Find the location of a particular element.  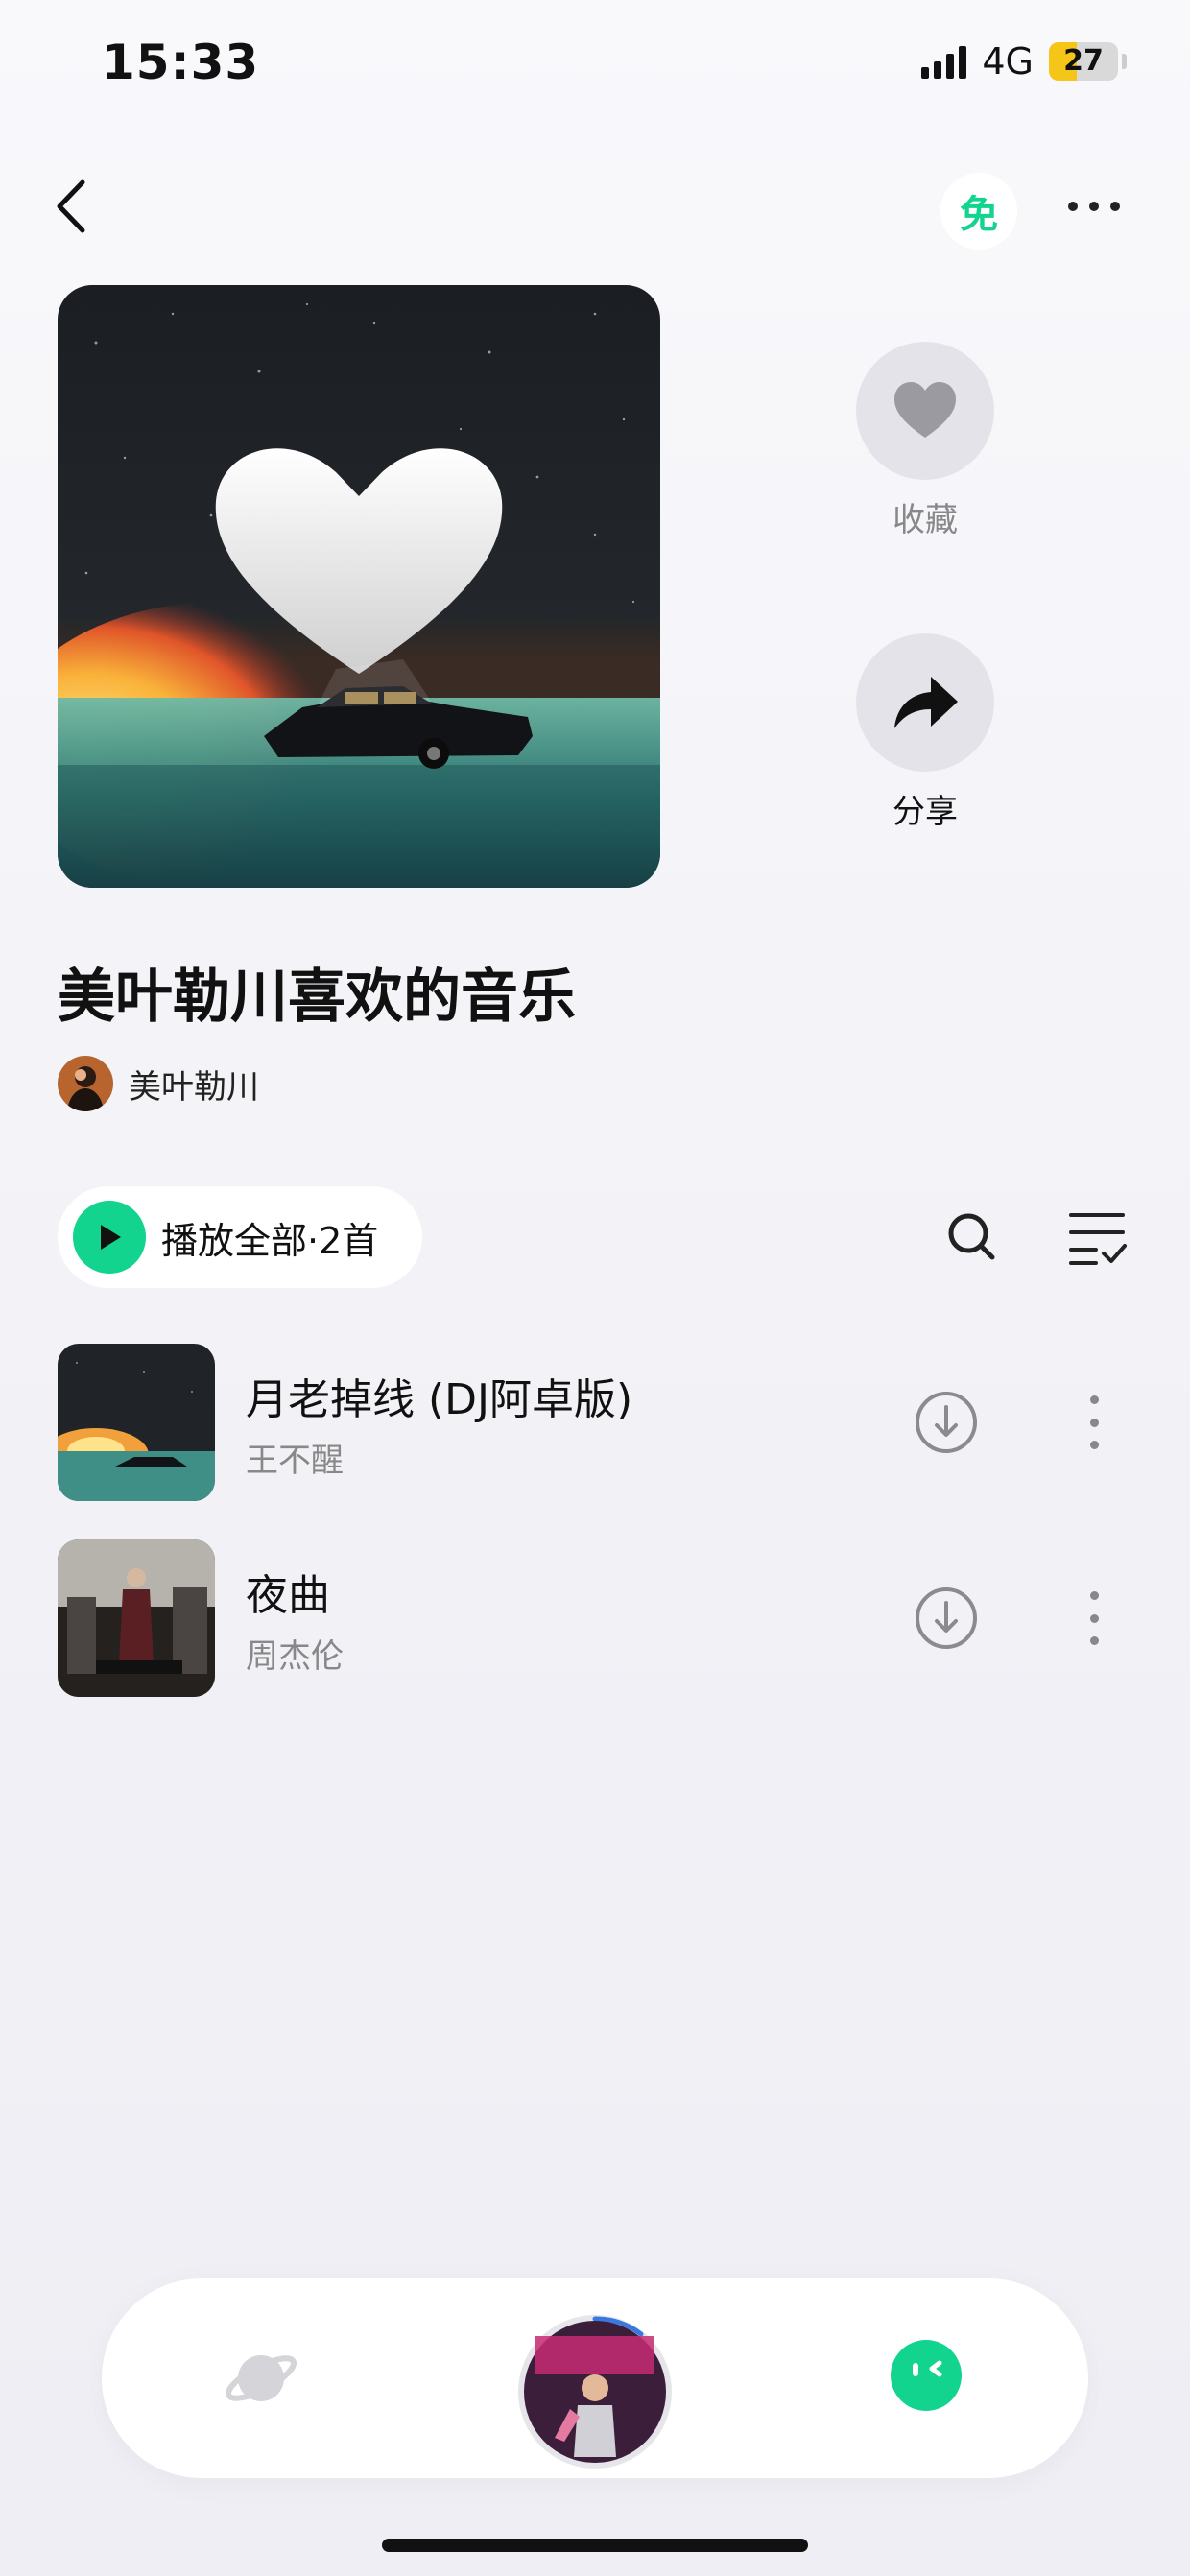

play-all-label: 播放全部·2首 is located at coordinates (270, 1240).